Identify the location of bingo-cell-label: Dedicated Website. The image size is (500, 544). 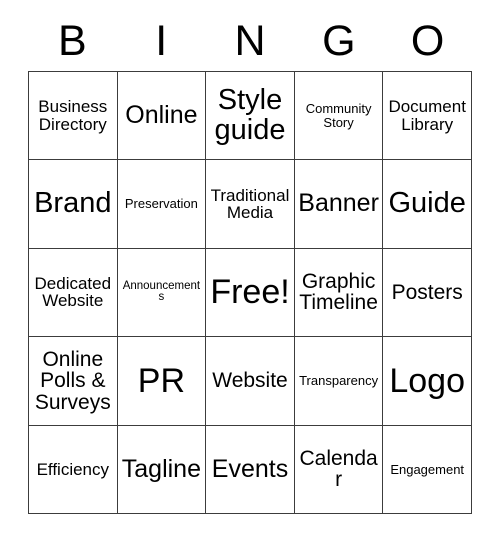
(73, 292).